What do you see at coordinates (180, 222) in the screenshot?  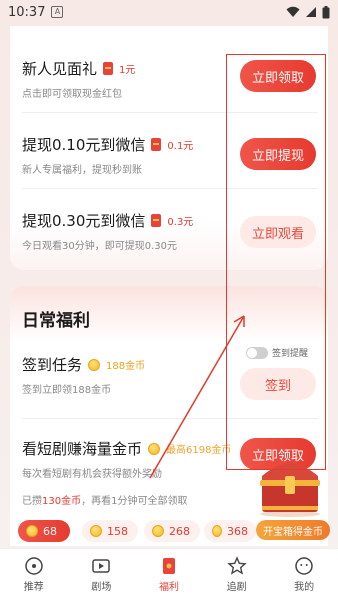 I see `task-reward: 0.3元` at bounding box center [180, 222].